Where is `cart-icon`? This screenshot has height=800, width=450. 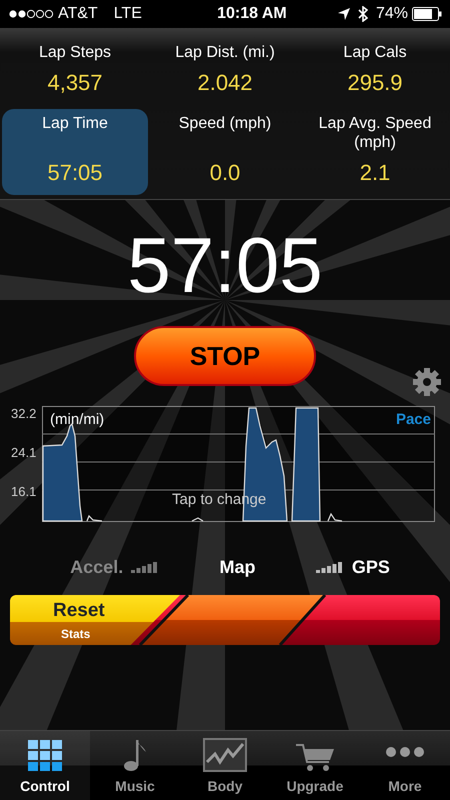
cart-icon is located at coordinates (315, 757).